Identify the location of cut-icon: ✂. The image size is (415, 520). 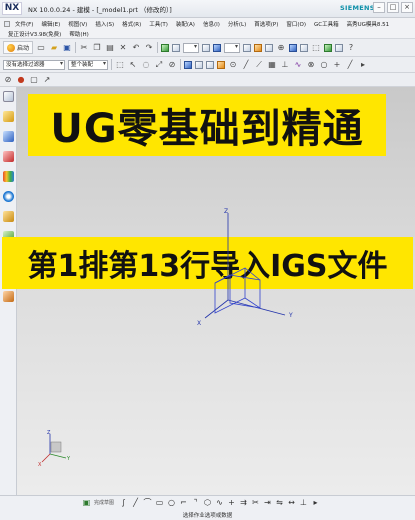
(84, 48).